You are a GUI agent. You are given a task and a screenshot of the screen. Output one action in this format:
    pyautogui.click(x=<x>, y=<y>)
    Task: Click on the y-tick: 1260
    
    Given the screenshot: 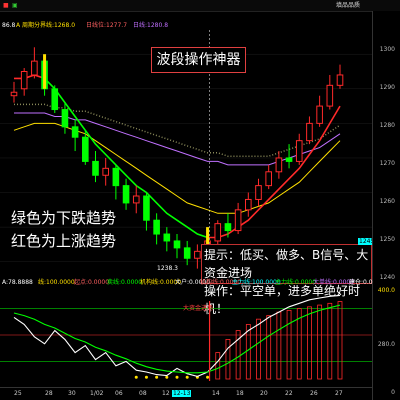 What is the action you would take?
    pyautogui.click(x=387, y=201)
    